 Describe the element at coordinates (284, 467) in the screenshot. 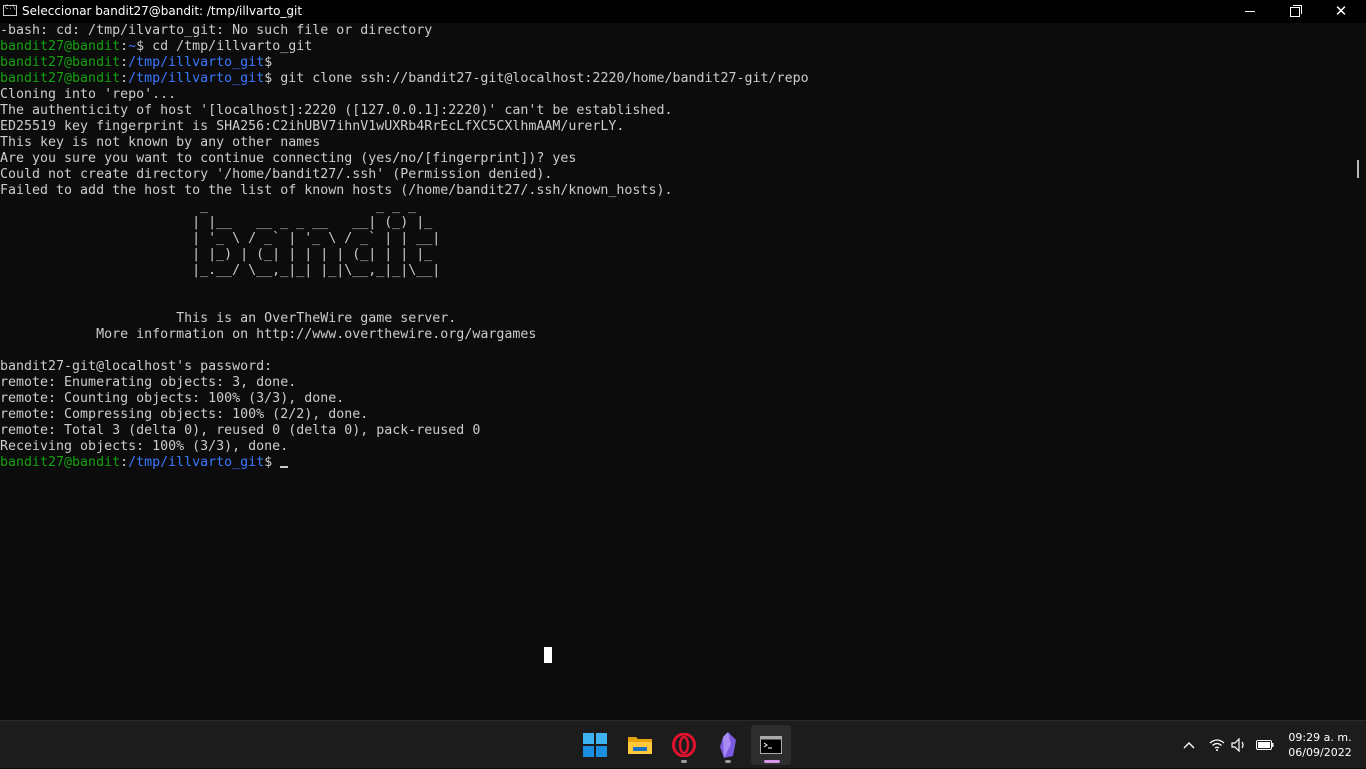

I see `text-cursor` at that location.